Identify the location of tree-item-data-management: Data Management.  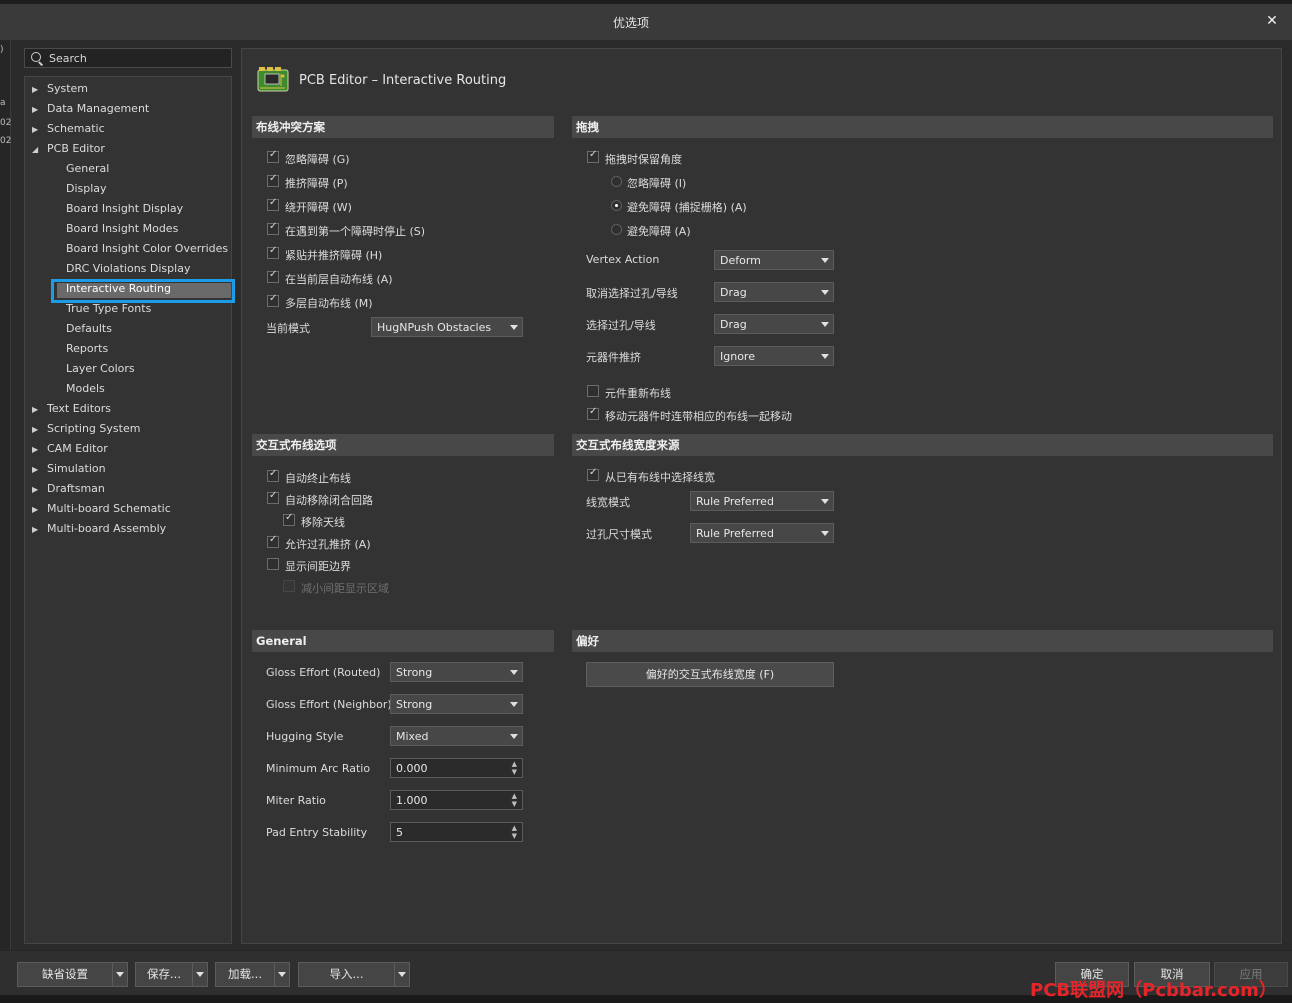
(98, 109).